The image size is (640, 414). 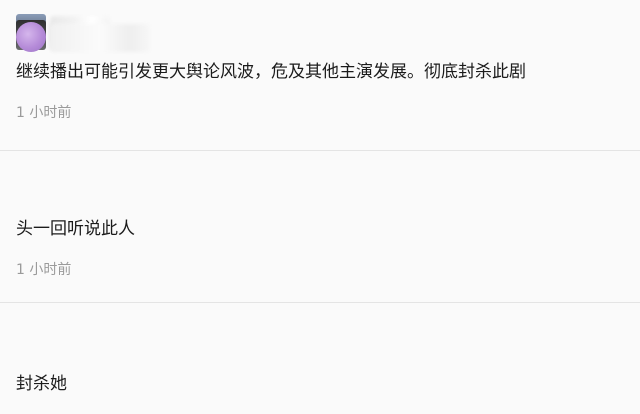 What do you see at coordinates (41, 384) in the screenshot?
I see `comment-text: 封杀她` at bounding box center [41, 384].